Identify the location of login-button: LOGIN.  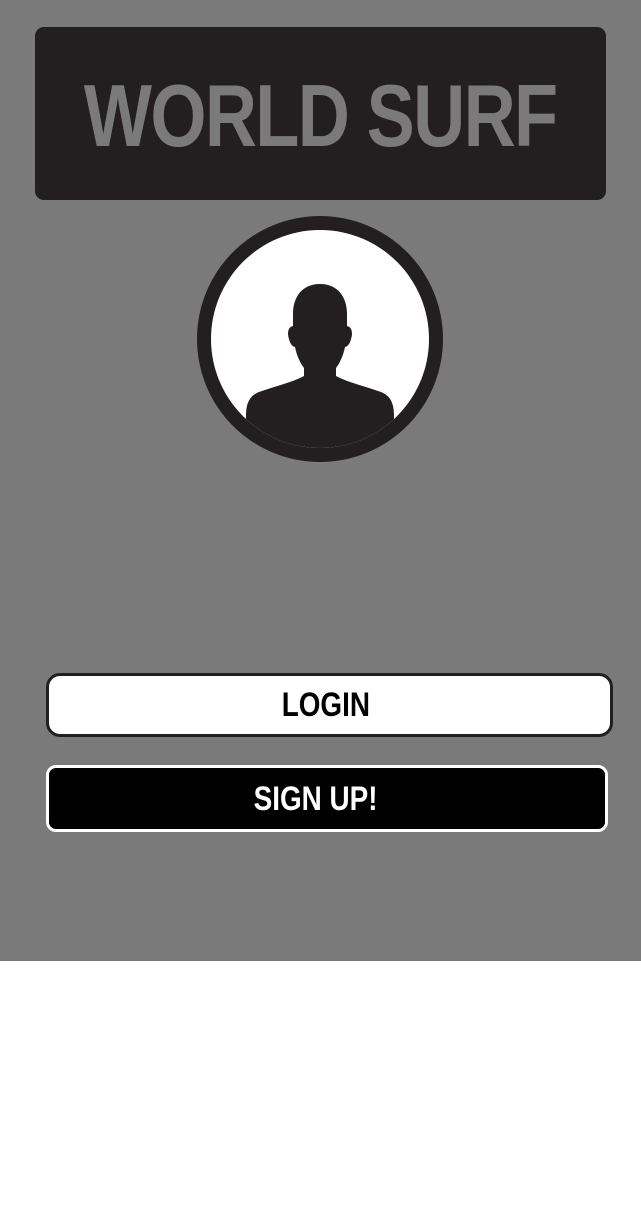
(329, 705).